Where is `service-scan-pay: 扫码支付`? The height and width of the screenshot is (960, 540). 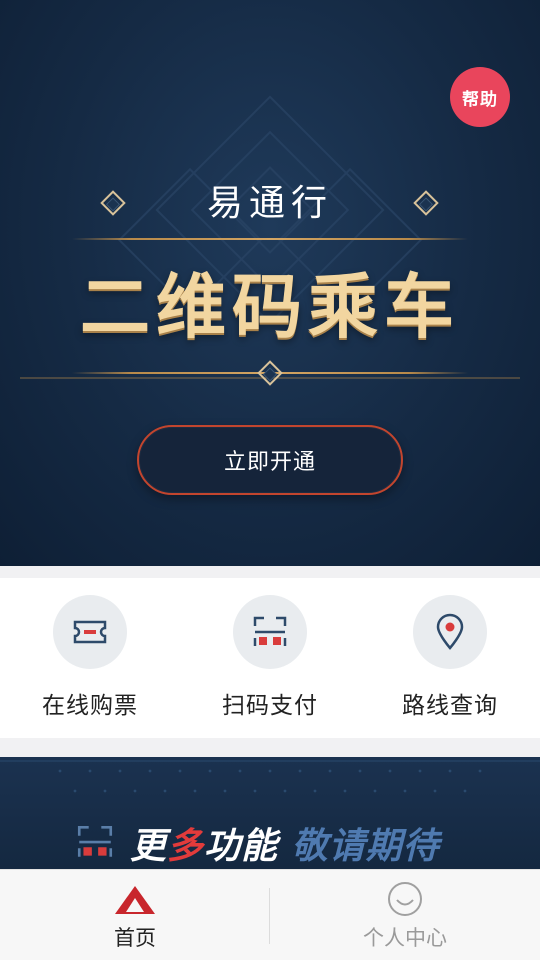 service-scan-pay: 扫码支付 is located at coordinates (270, 658).